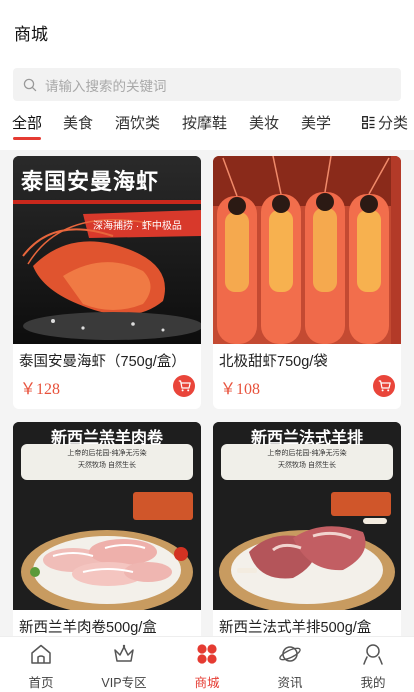 The width and height of the screenshot is (414, 692). Describe the element at coordinates (290, 654) in the screenshot. I see `planet-icon` at that location.